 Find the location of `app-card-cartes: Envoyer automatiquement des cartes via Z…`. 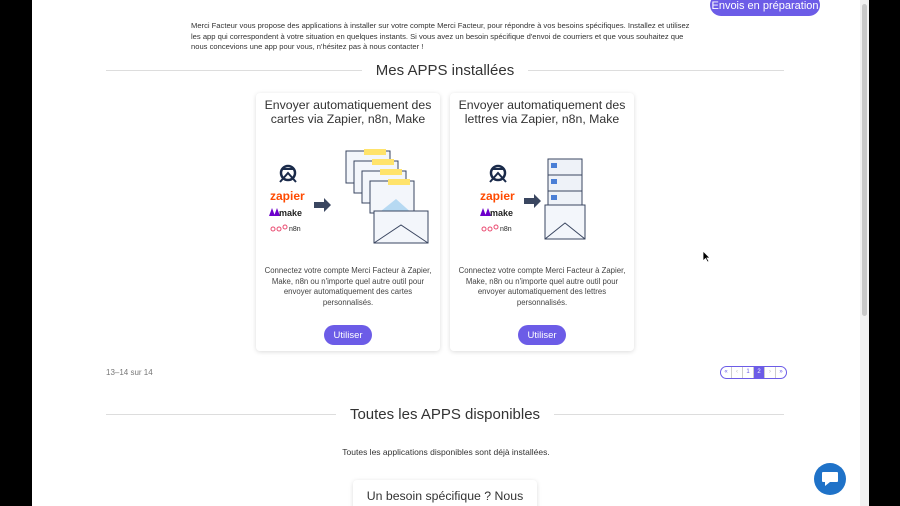

app-card-cartes: Envoyer automatiquement des cartes via Z… is located at coordinates (348, 222).